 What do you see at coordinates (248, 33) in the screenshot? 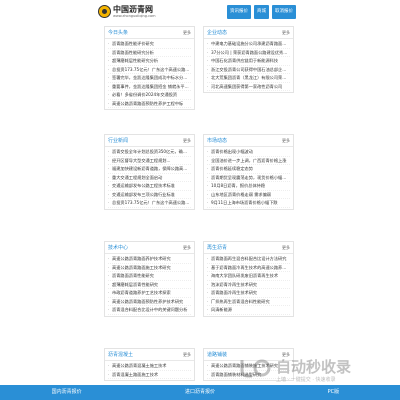
I see `panel-header: 企业动态 更多` at bounding box center [248, 33].